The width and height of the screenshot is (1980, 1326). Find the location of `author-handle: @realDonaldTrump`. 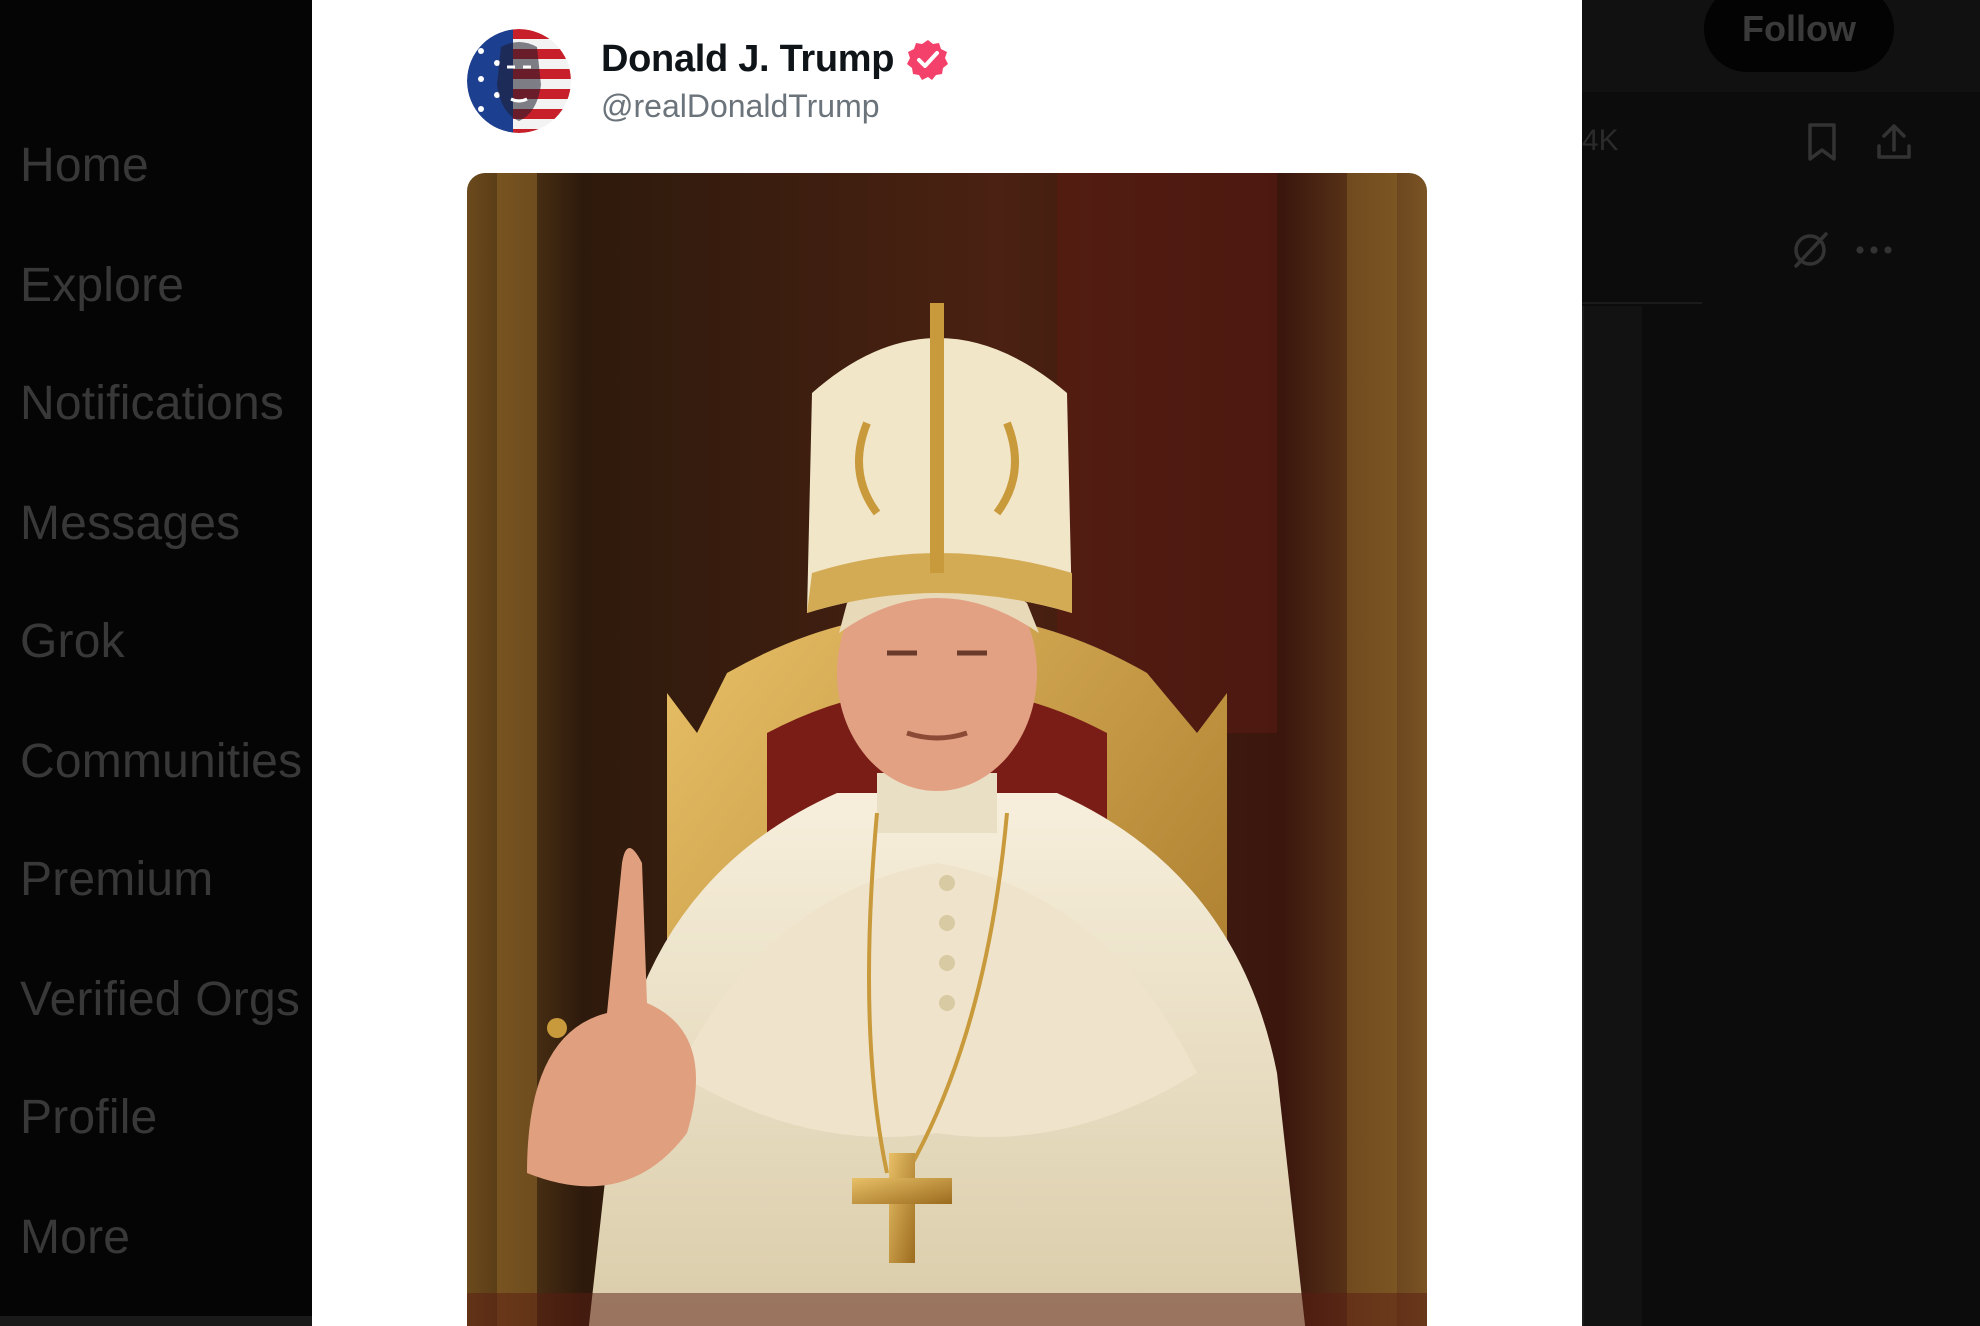

author-handle: @realDonaldTrump is located at coordinates (775, 106).